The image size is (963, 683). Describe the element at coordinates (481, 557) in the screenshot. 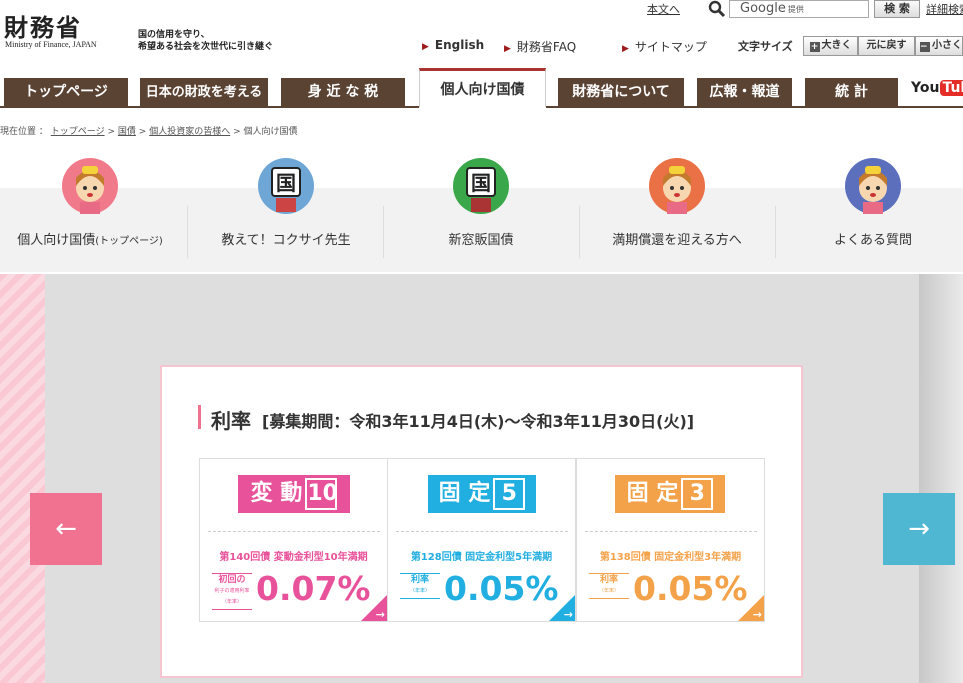

I see `bond-series: 第128回債 固定金利型5年満期` at that location.